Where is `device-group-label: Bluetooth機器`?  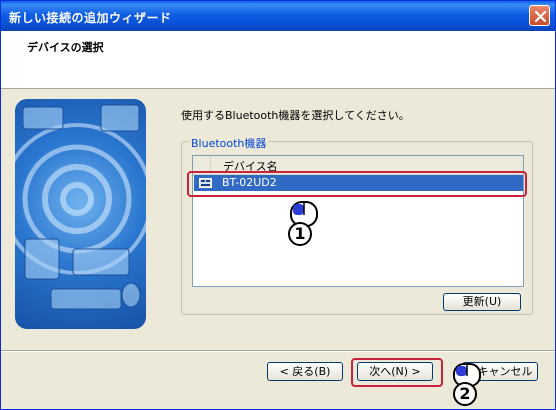
device-group-label: Bluetooth機器 is located at coordinates (229, 143).